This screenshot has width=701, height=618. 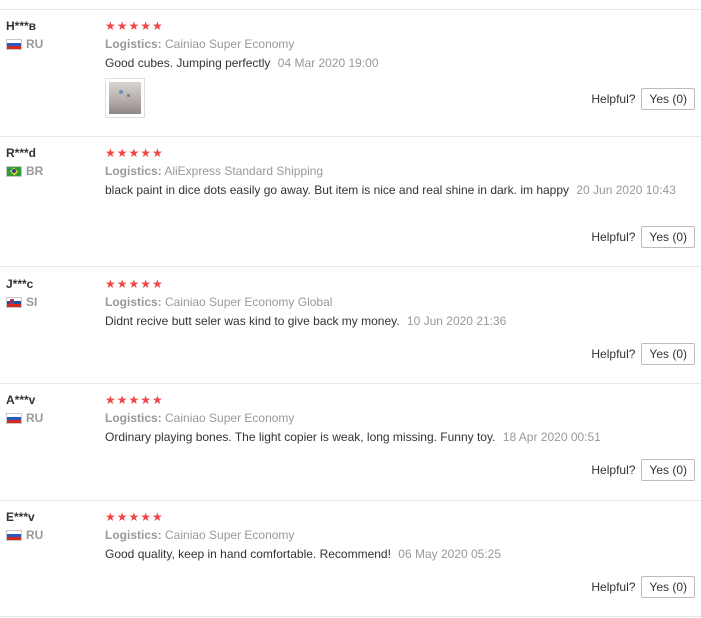 I want to click on brazil-flag-icon, so click(x=14, y=171).